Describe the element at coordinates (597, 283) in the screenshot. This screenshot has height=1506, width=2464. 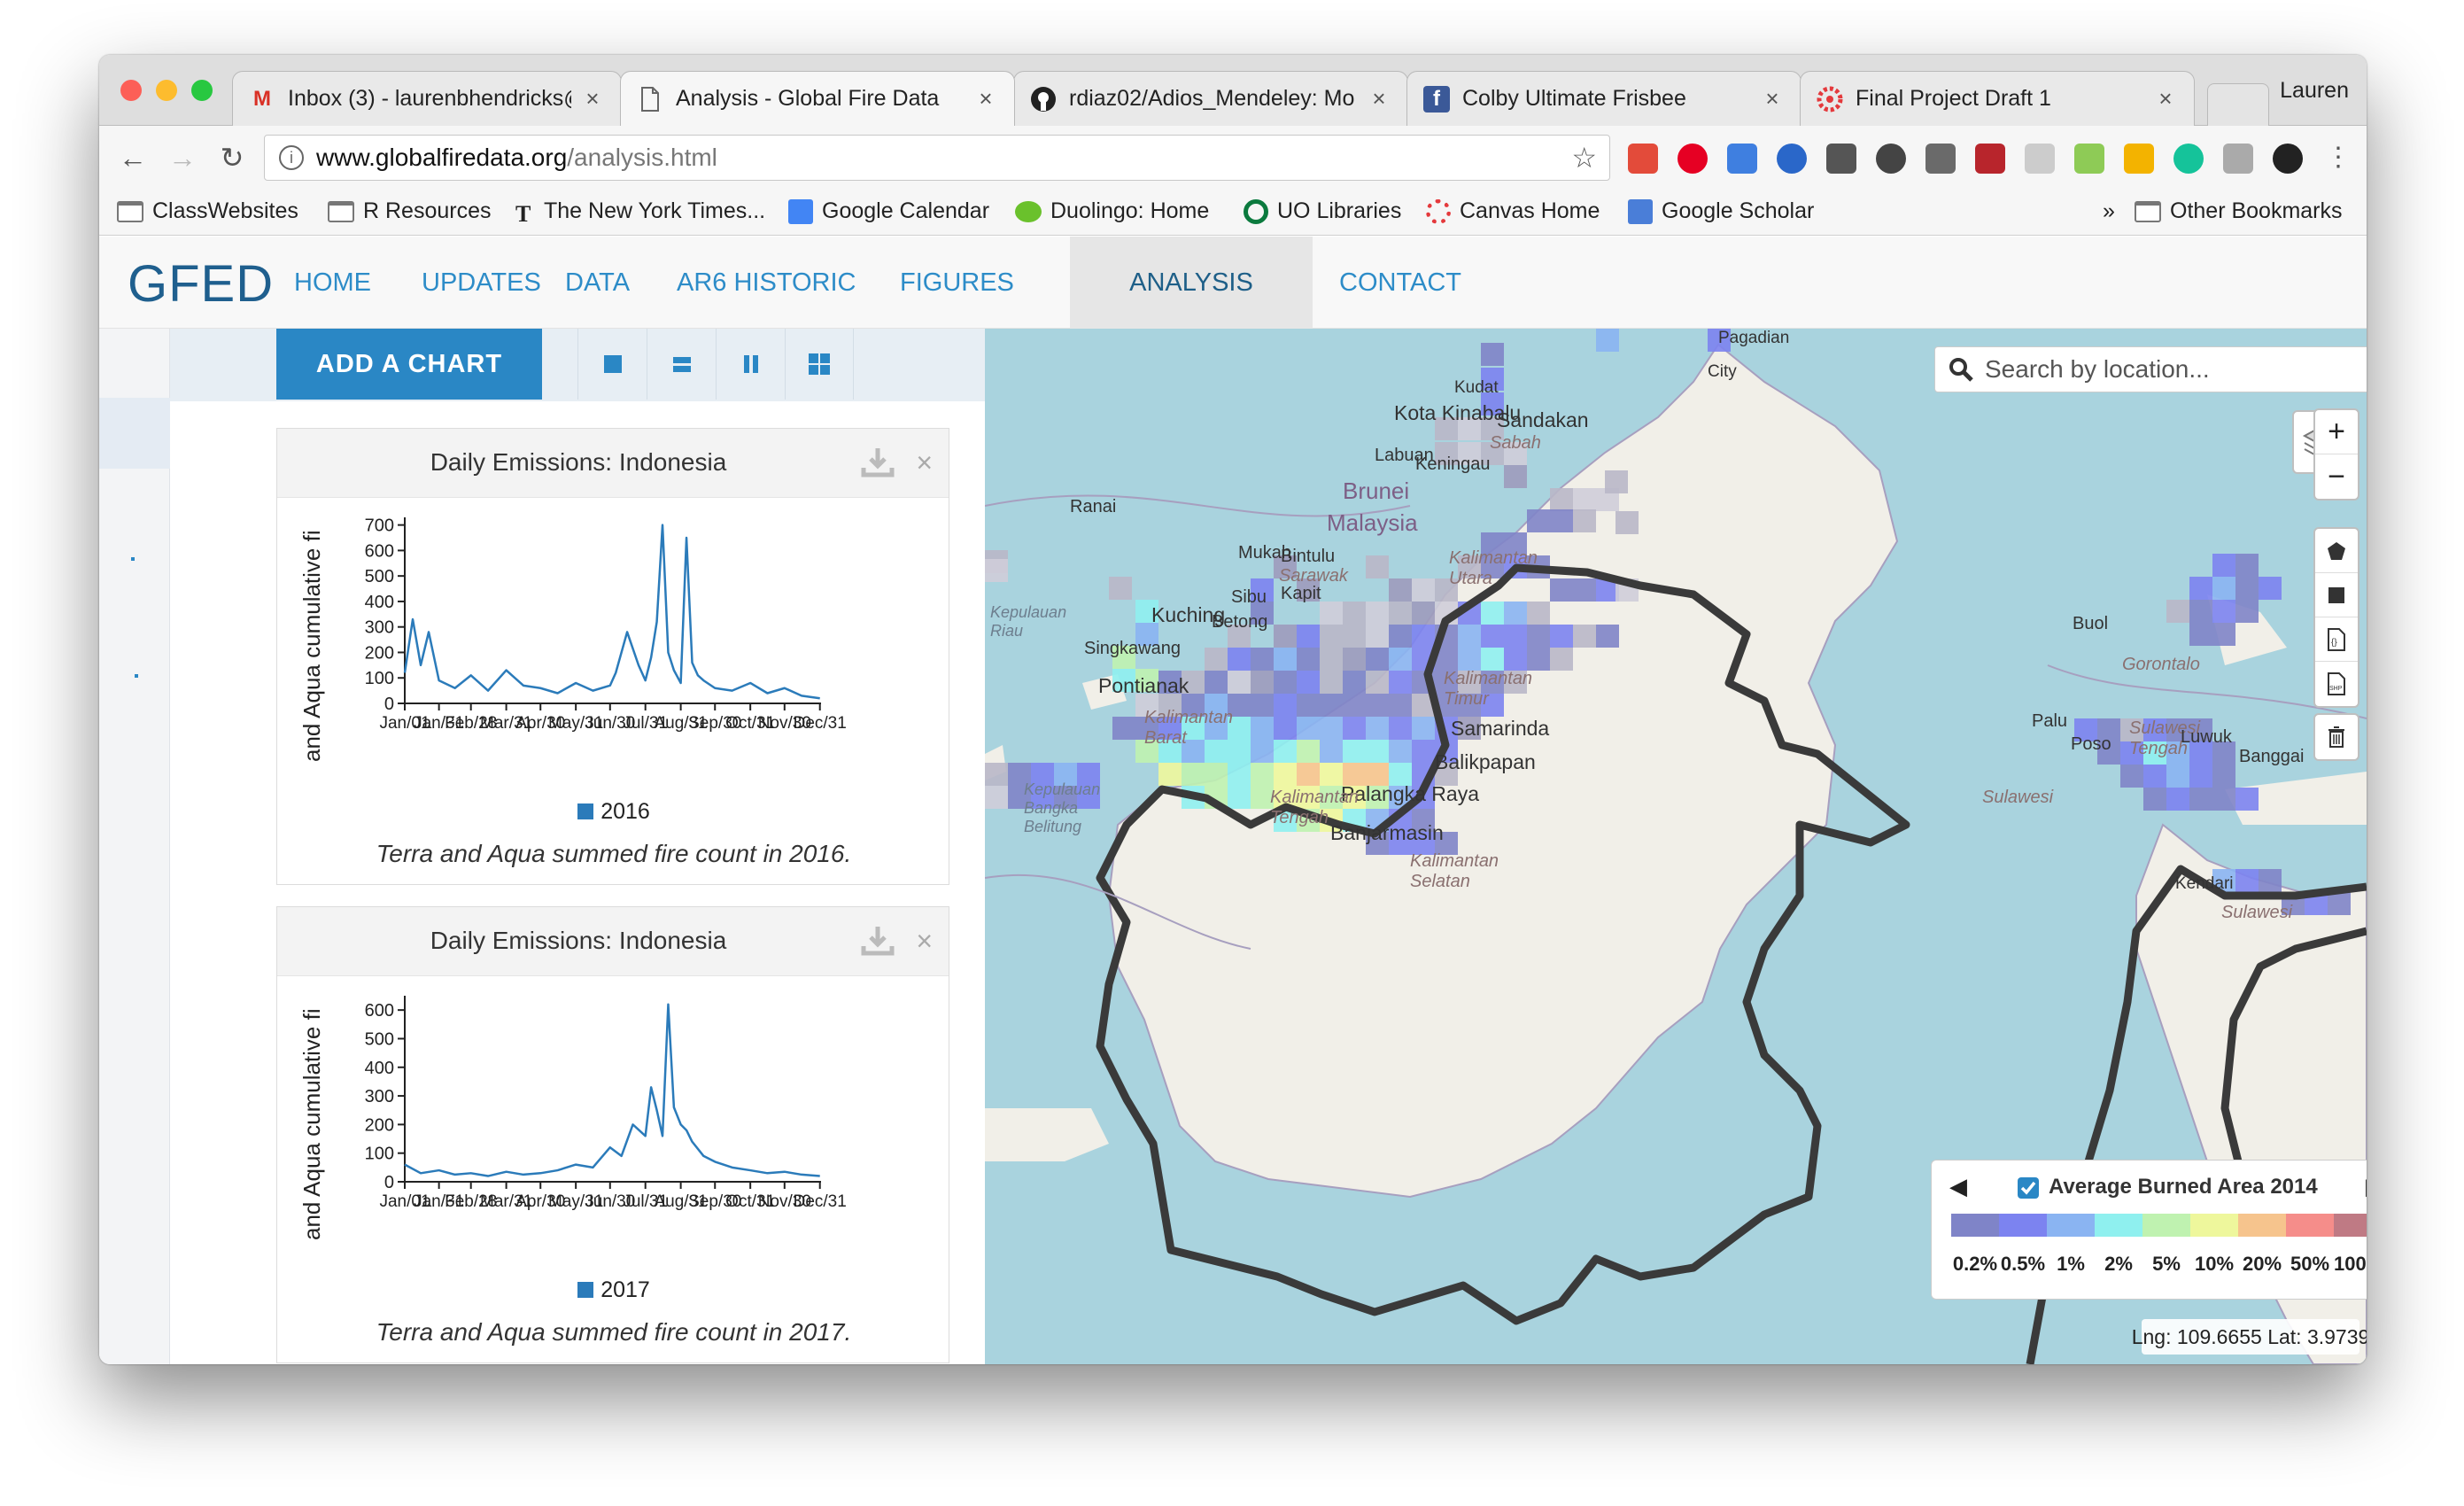
I see `nav-data: DATA` at that location.